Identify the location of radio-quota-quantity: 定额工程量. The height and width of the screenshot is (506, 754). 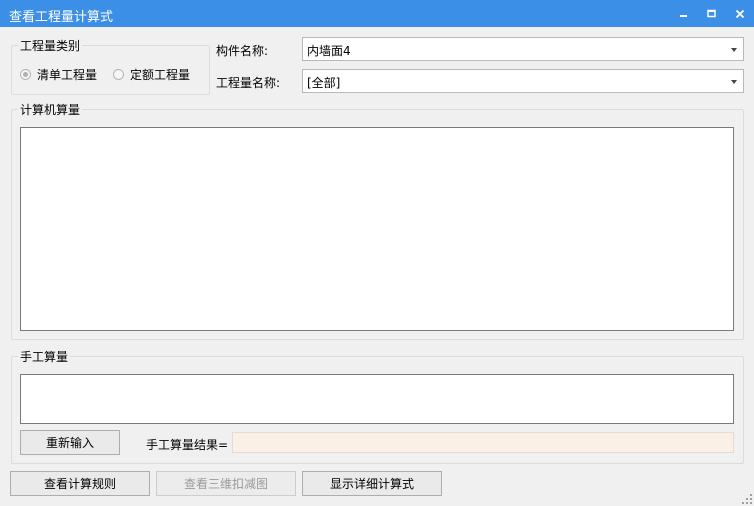
(151, 74).